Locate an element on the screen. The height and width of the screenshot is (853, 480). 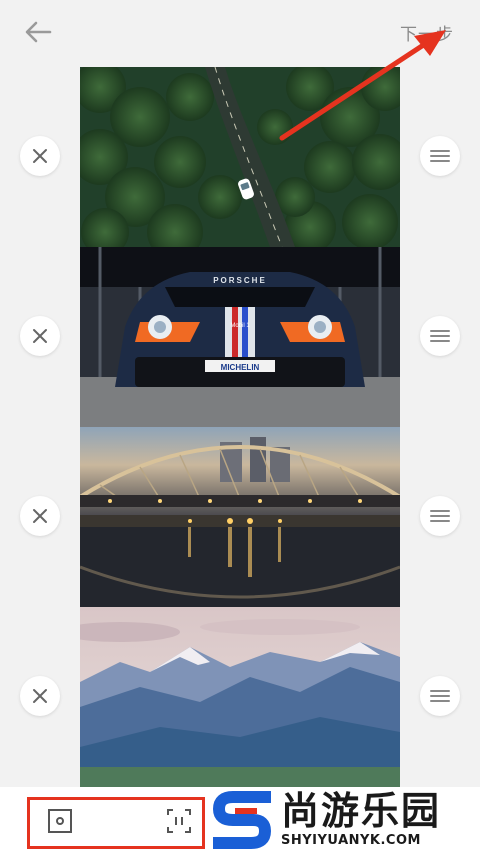
drag-photo-2-handle is located at coordinates (440, 336).